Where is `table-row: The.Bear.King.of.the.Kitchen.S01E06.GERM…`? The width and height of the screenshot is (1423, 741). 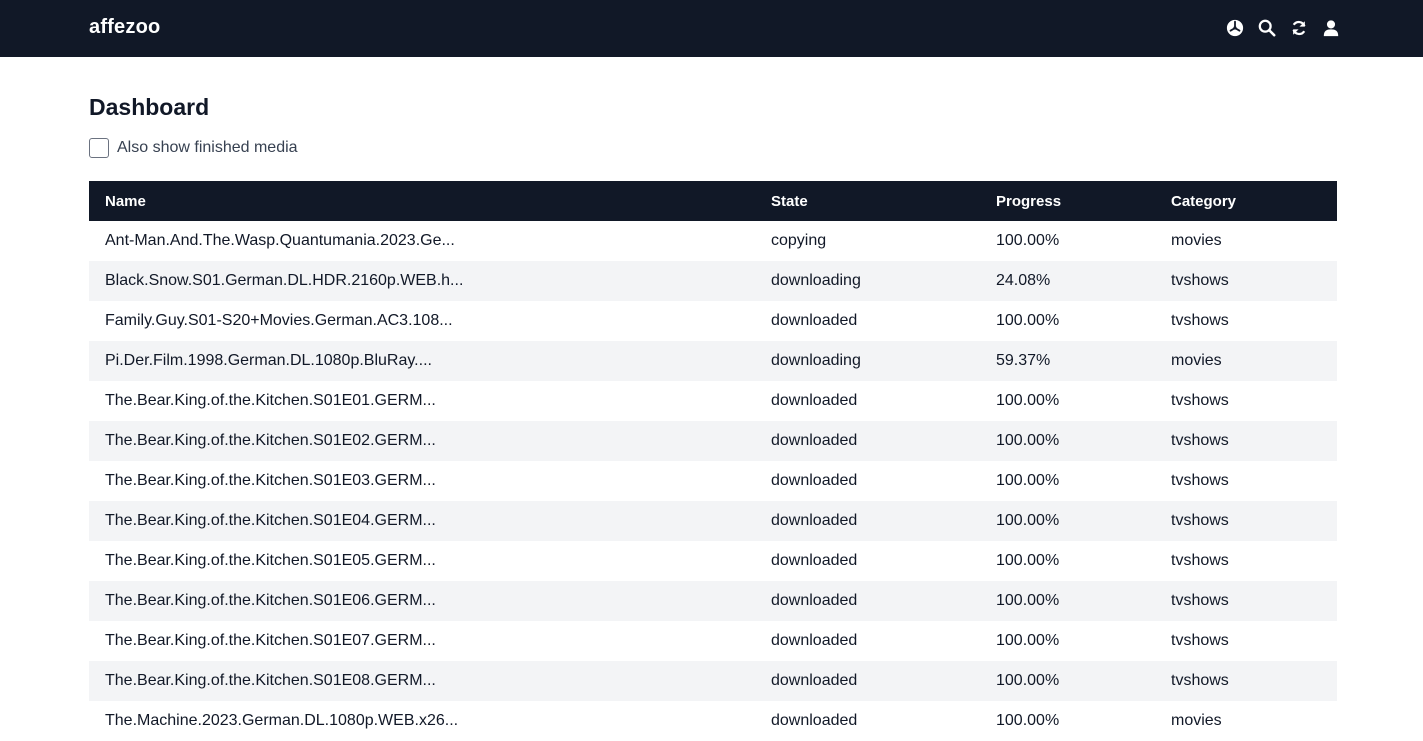
table-row: The.Bear.King.of.the.Kitchen.S01E06.GERM… is located at coordinates (713, 601).